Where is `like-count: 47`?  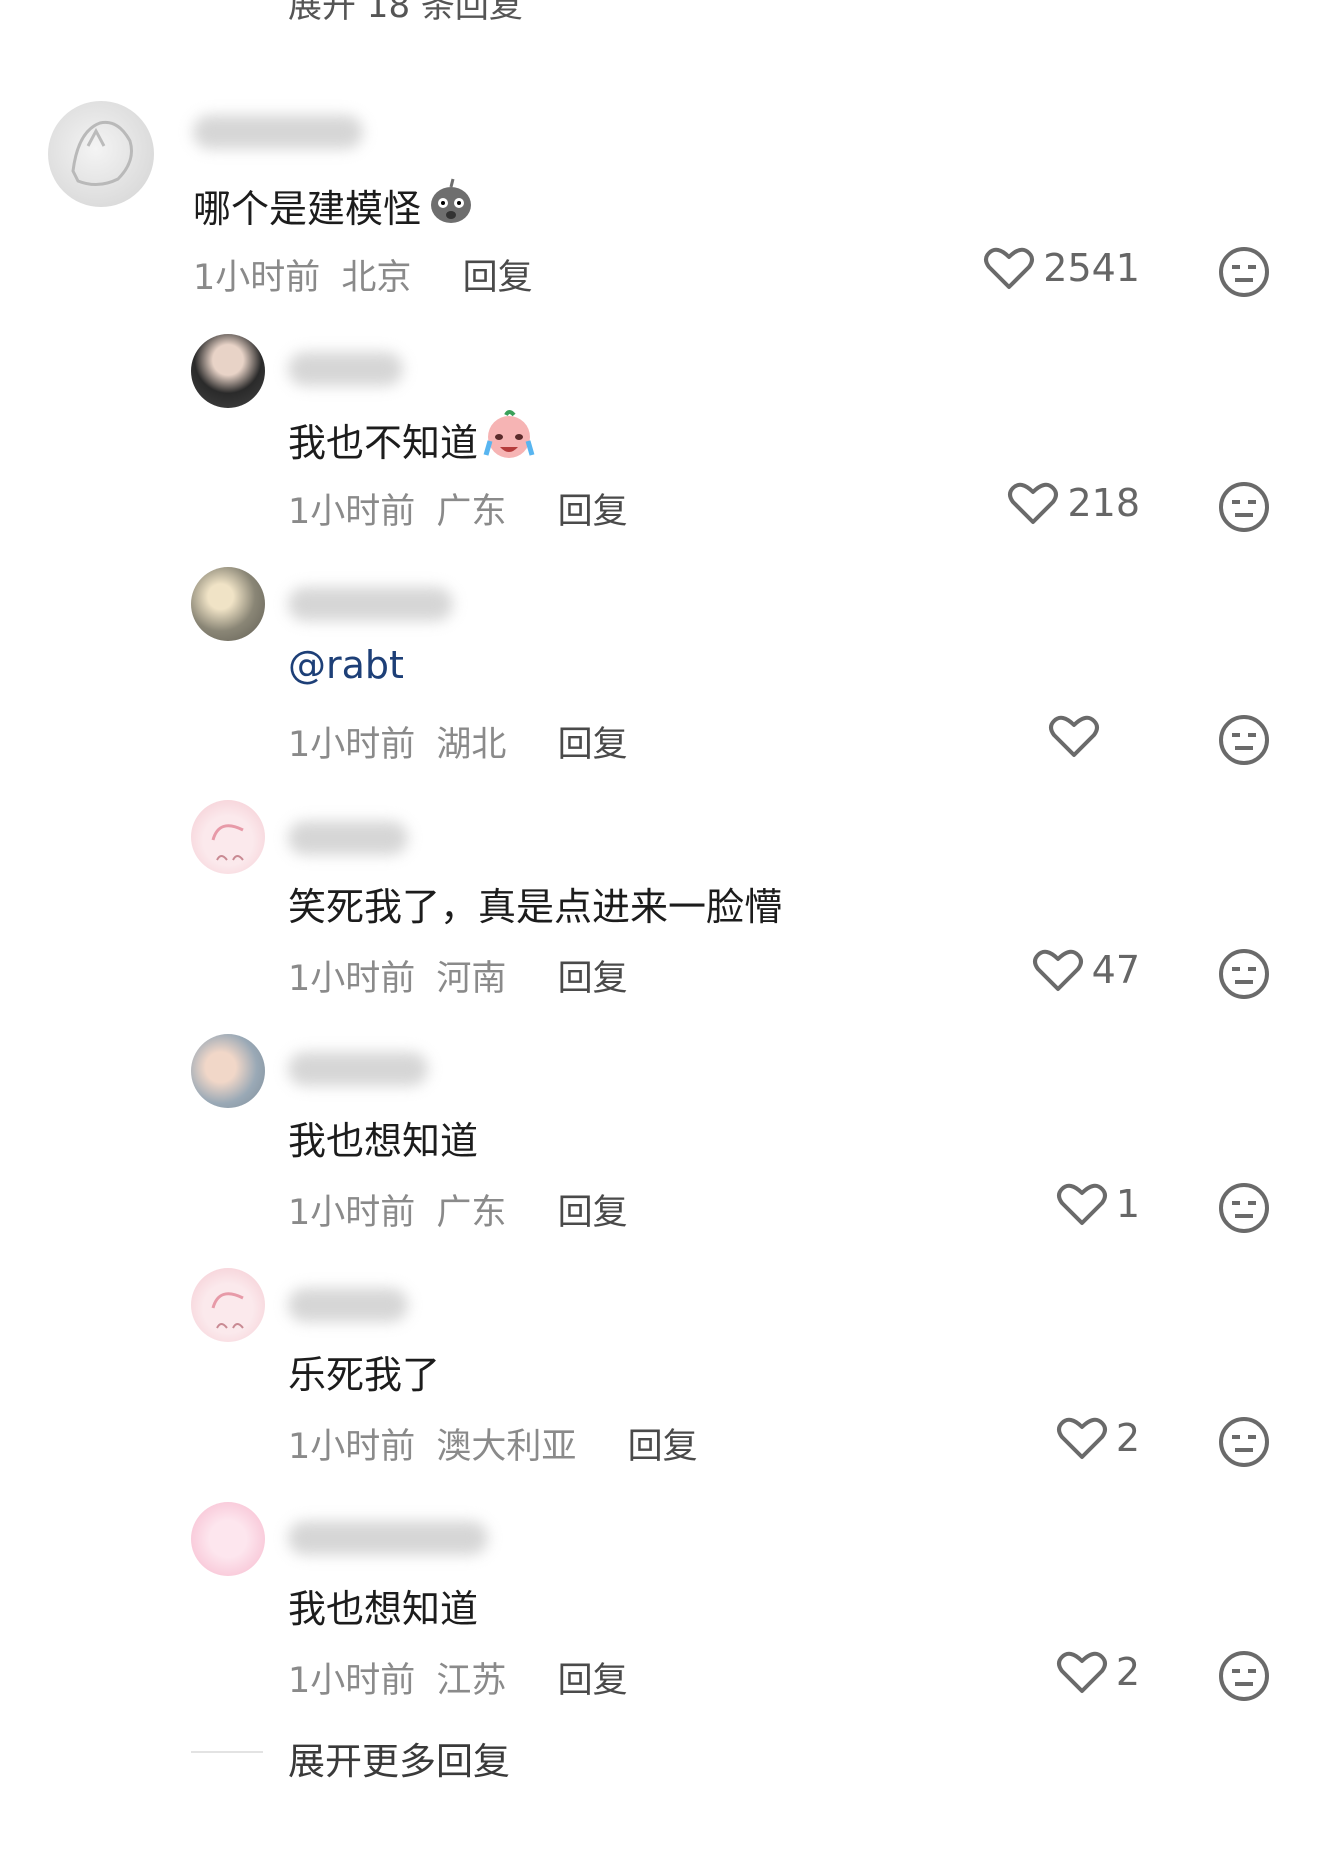
like-count: 47 is located at coordinates (1115, 970).